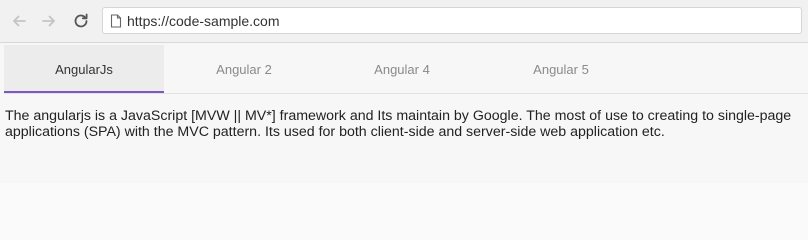  I want to click on reload-button, so click(81, 21).